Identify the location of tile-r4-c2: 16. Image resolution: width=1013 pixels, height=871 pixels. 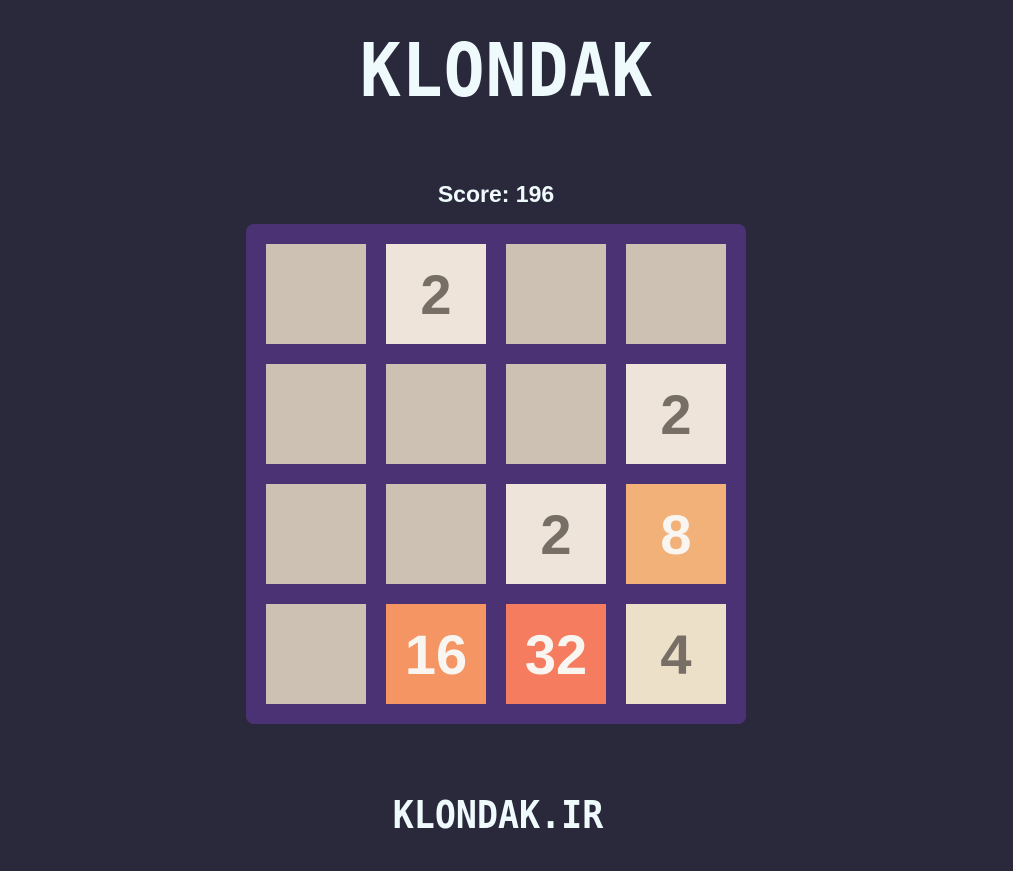
(436, 654).